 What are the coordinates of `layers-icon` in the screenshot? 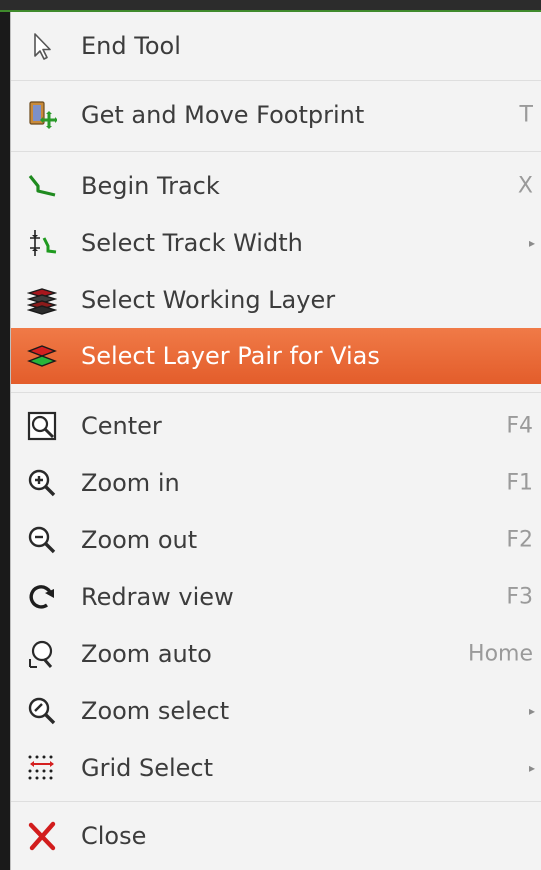 It's located at (42, 300).